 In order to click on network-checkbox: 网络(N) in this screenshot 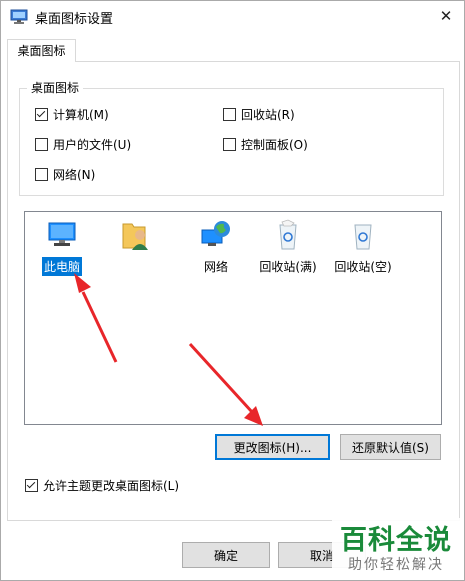, I will do `click(65, 174)`.